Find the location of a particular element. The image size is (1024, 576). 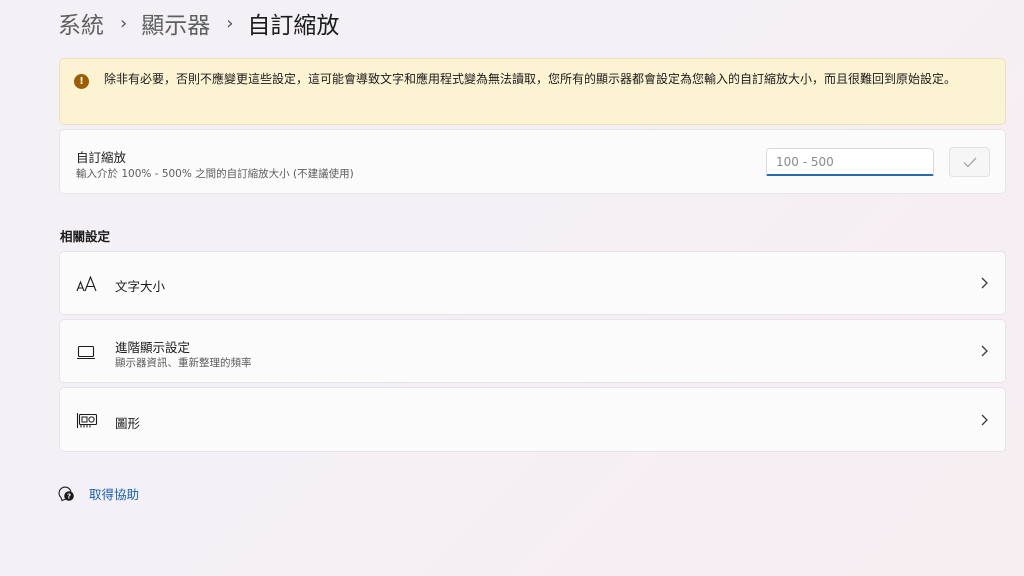

custom-scaling-card: 自訂縮放 輸入介於 100% - 500% 之間的自訂縮放大小 (不建議使用) is located at coordinates (532, 161).